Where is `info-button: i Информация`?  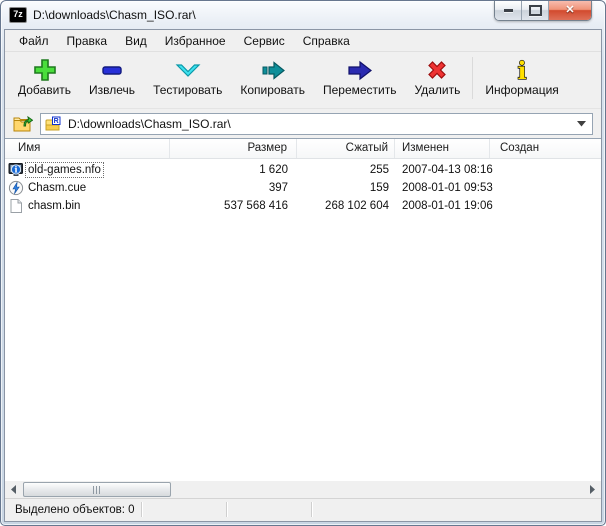 info-button: i Информация is located at coordinates (521, 77).